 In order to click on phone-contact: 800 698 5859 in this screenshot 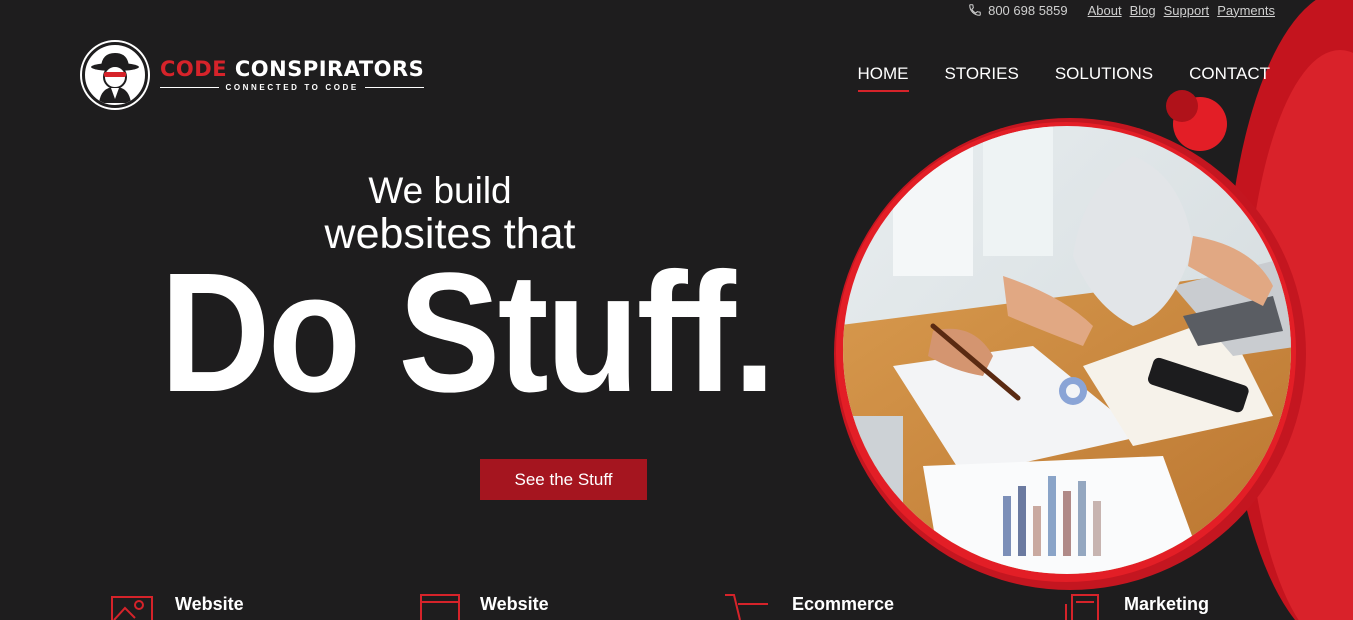, I will do `click(1018, 10)`.